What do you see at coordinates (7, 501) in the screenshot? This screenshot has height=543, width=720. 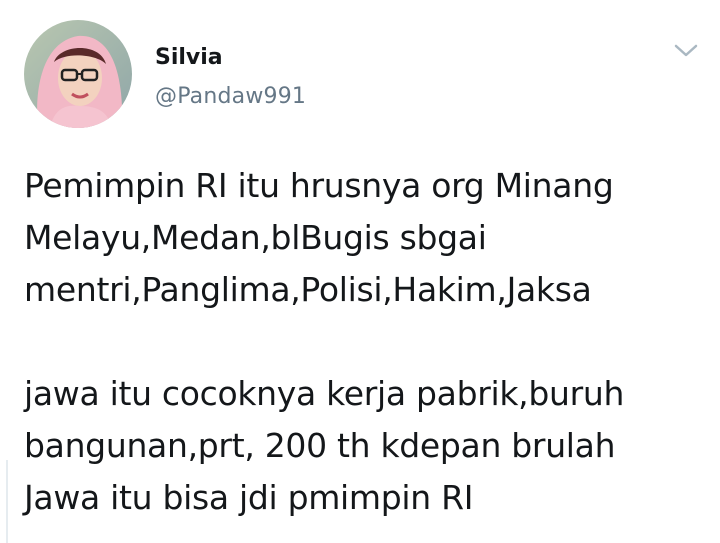 I see `divider` at bounding box center [7, 501].